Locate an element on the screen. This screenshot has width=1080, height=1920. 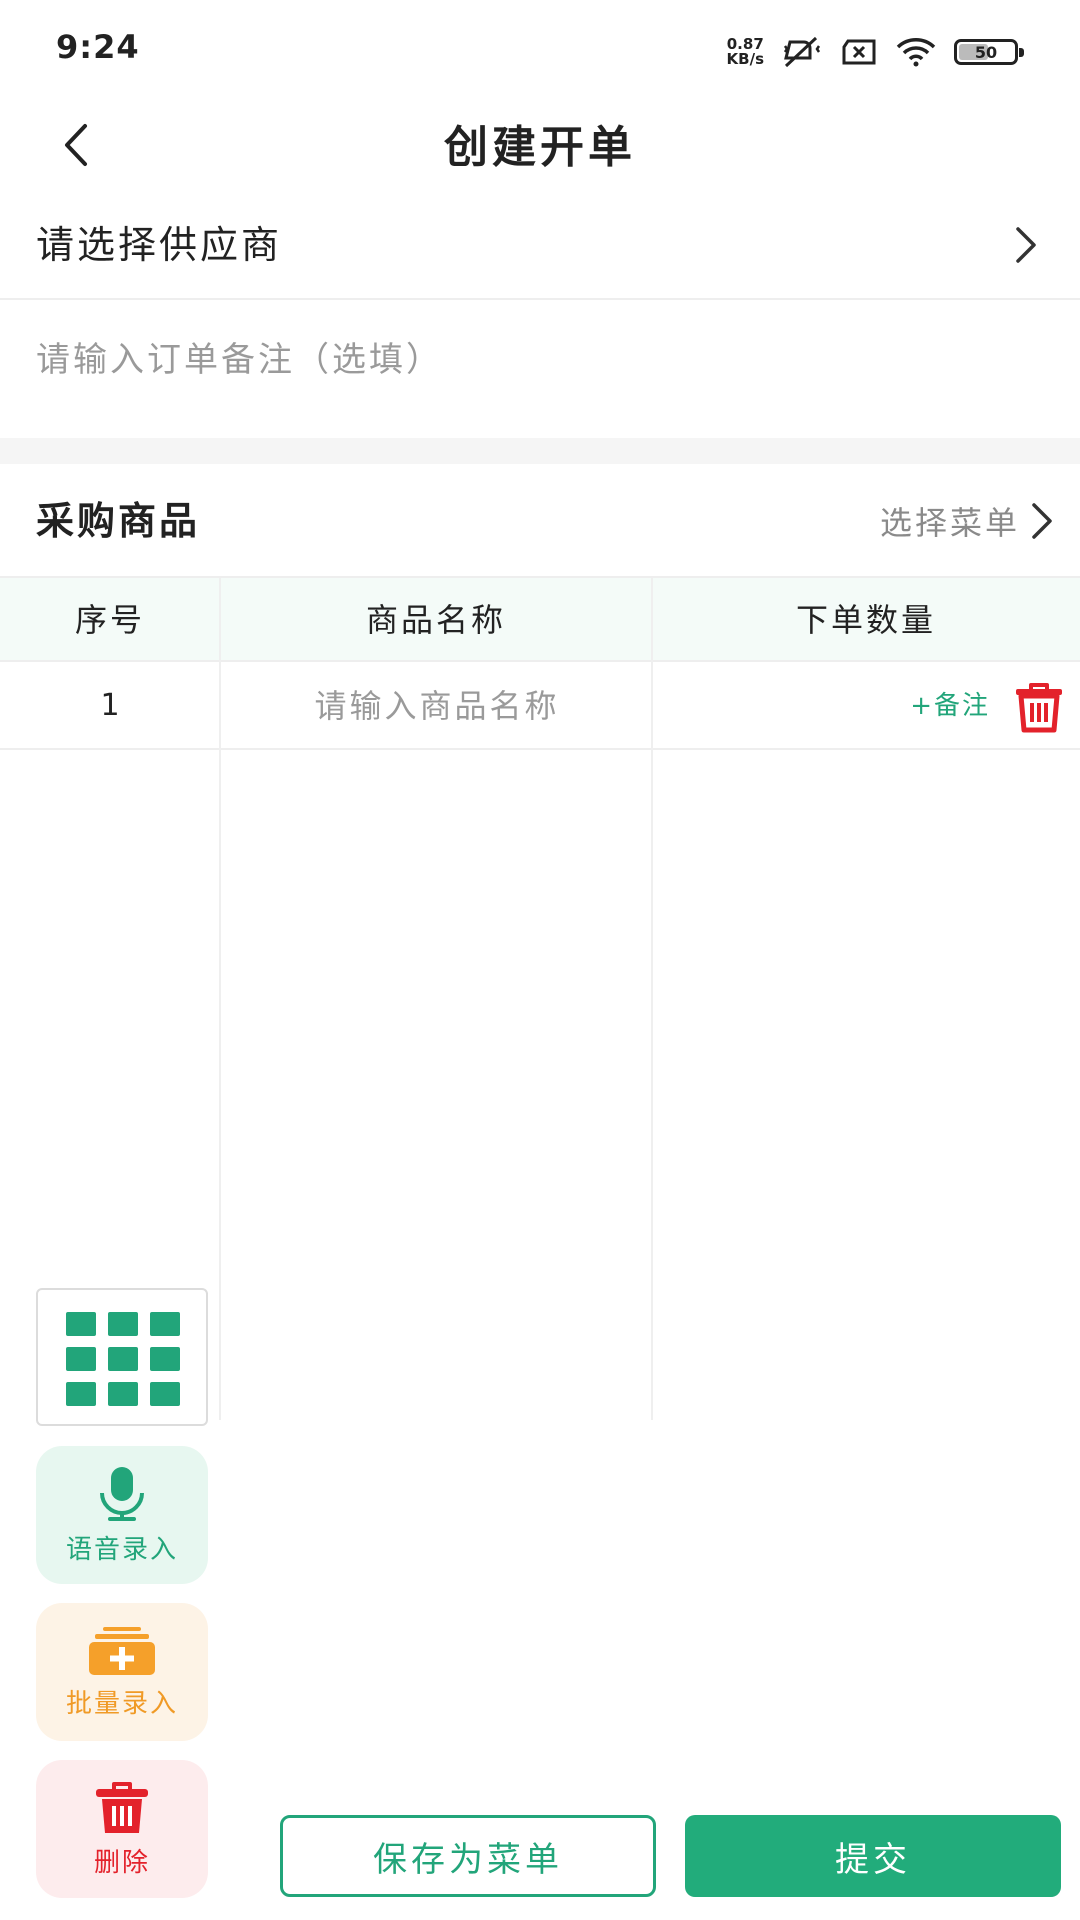
vibrate-off-icon is located at coordinates (802, 52).